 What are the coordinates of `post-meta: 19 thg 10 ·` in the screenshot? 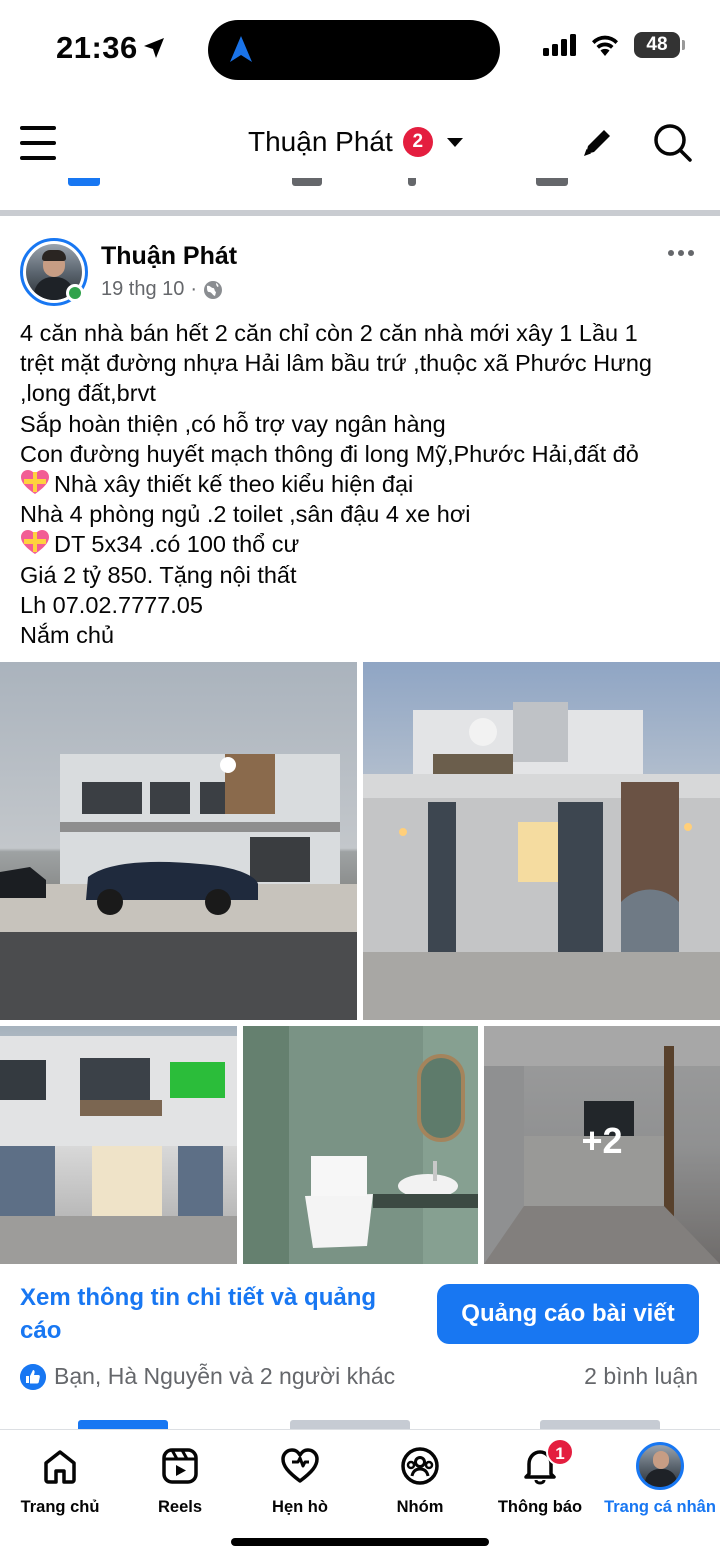 It's located at (162, 289).